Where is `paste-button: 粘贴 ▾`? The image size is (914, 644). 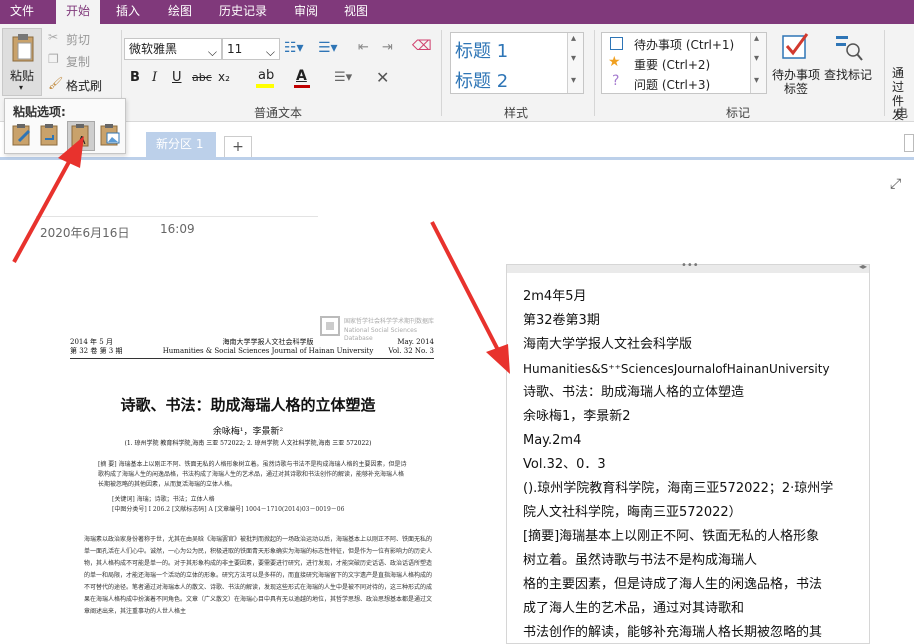 paste-button: 粘贴 ▾ is located at coordinates (22, 62).